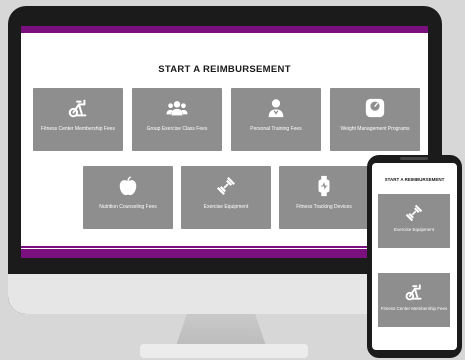 The width and height of the screenshot is (465, 360). What do you see at coordinates (375, 119) in the screenshot?
I see `tile-weight-management: Weight Management Programs` at bounding box center [375, 119].